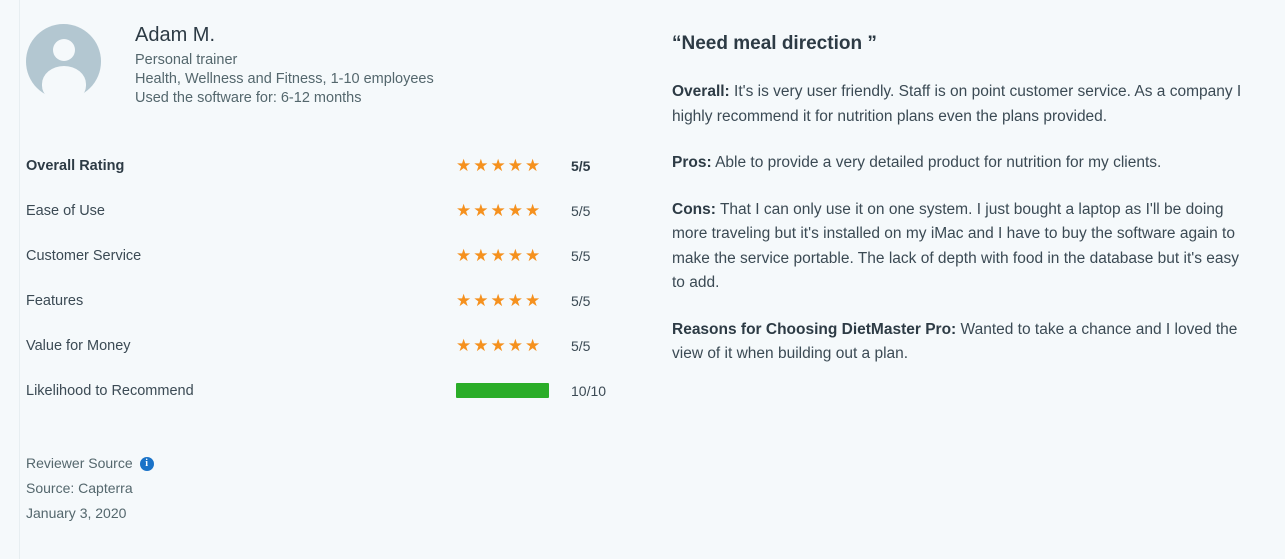 Image resolution: width=1285 pixels, height=559 pixels. I want to click on review-date: January 3, 2020, so click(76, 513).